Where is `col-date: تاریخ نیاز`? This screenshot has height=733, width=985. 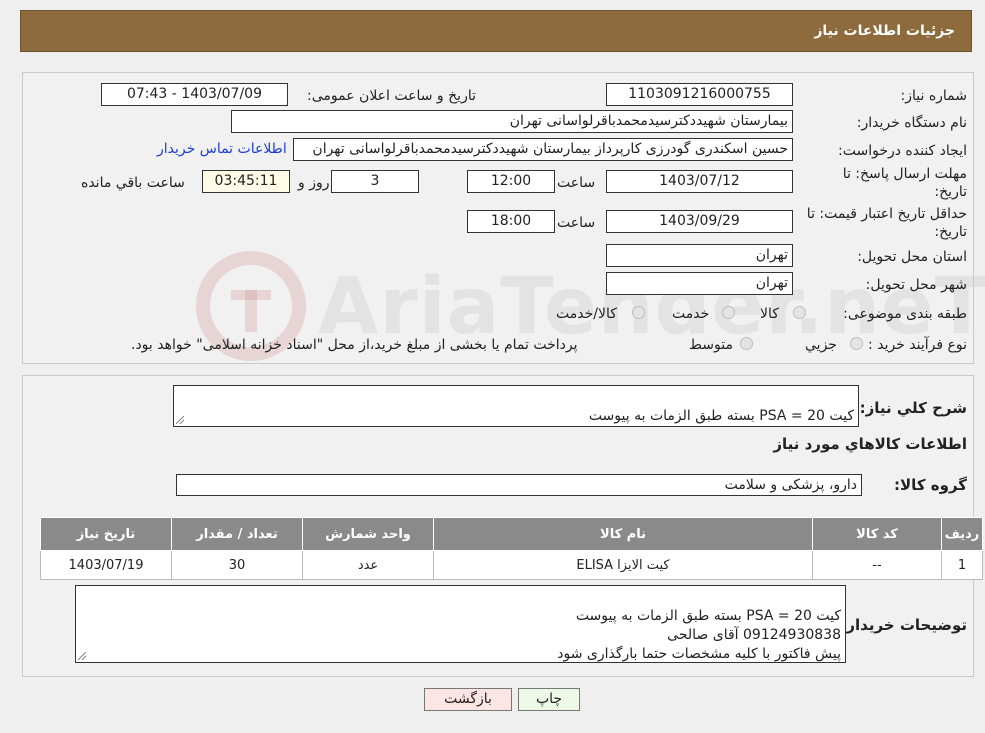
col-date: تاریخ نیاز is located at coordinates (106, 534).